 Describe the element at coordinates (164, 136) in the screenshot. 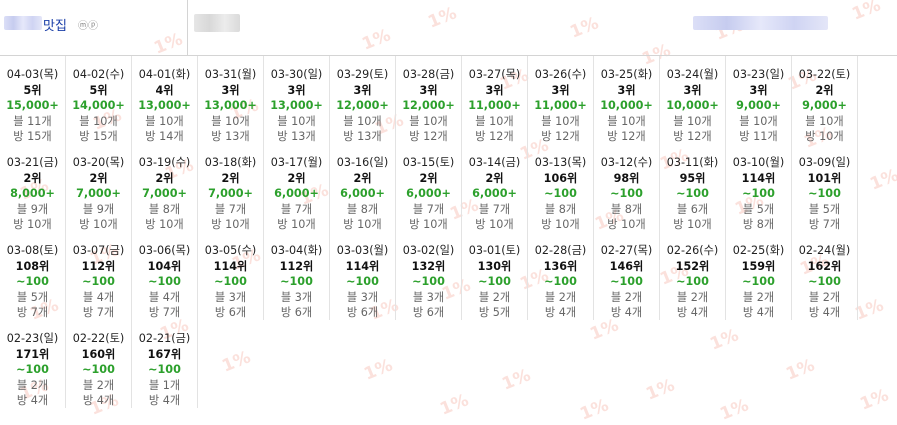

I see `day-bang: 방 14개` at that location.